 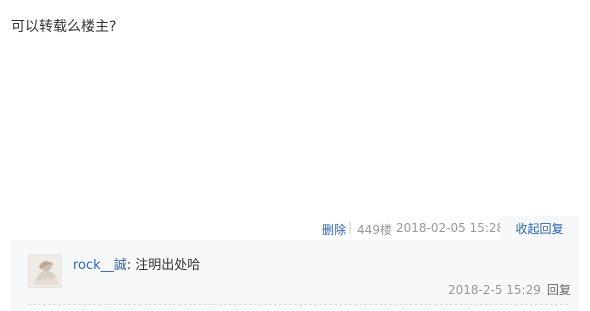 I want to click on avatar-image, so click(x=45, y=271).